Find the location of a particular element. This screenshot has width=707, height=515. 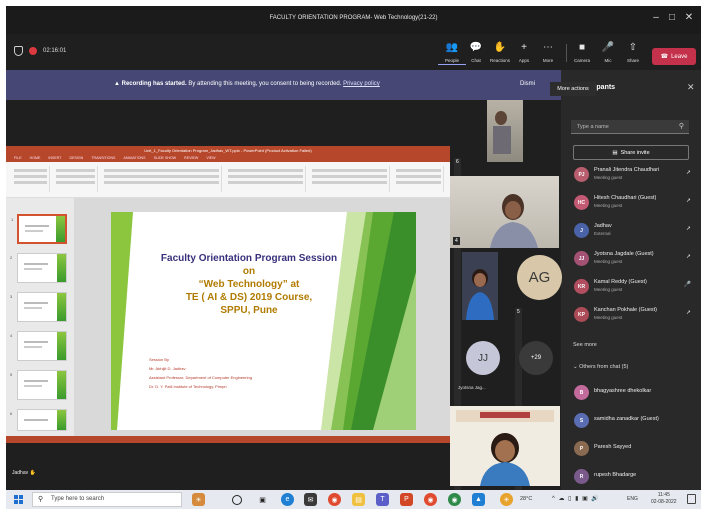

participant-video is located at coordinates (514, 221).